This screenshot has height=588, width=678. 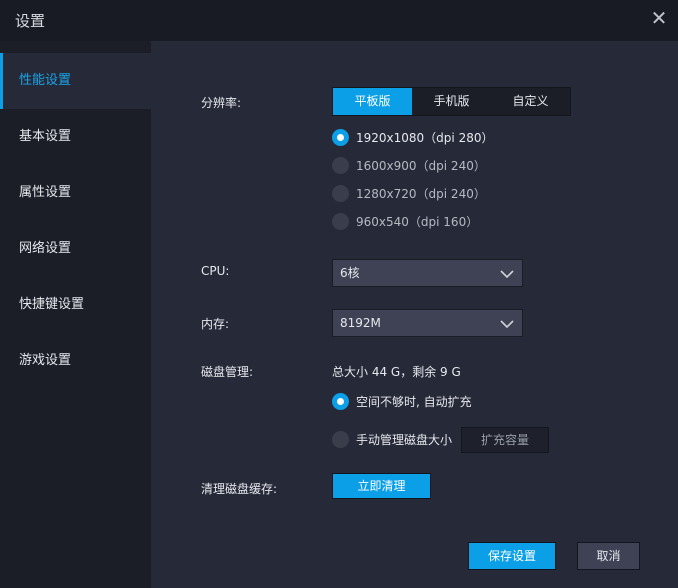 What do you see at coordinates (215, 324) in the screenshot?
I see `memory-label: 内存:` at bounding box center [215, 324].